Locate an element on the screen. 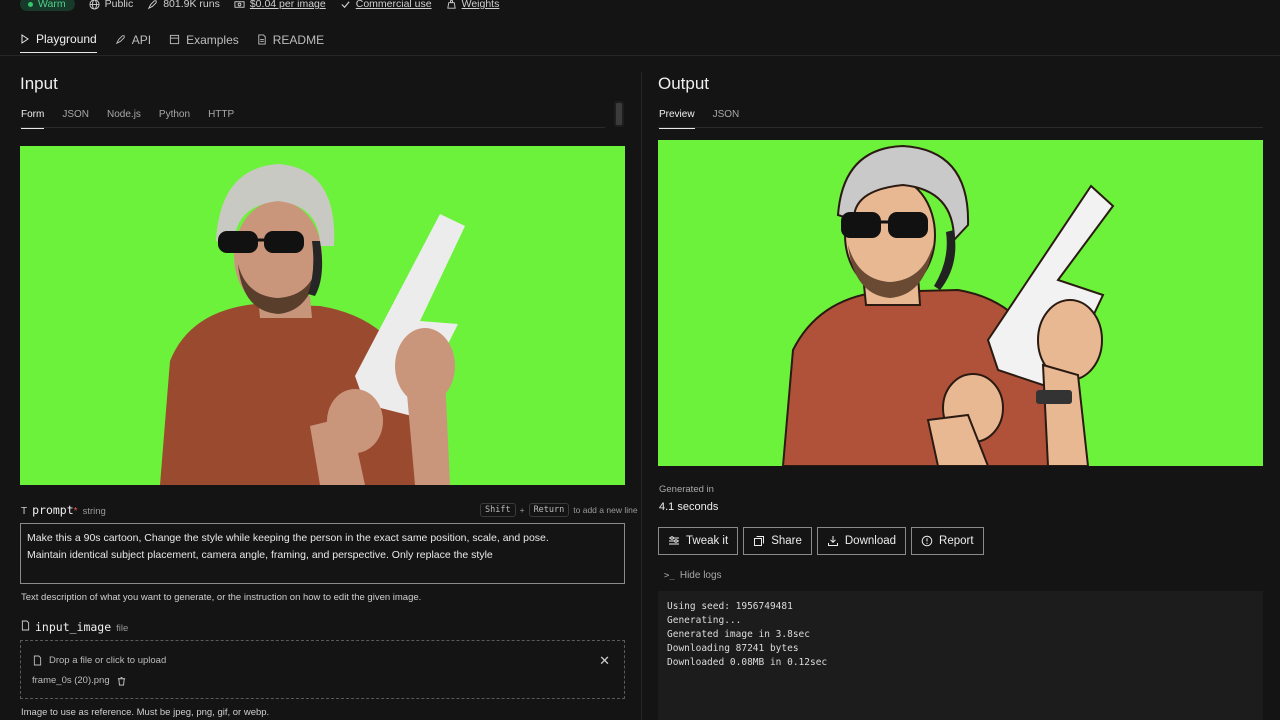 Image resolution: width=1280 pixels, height=720 pixels. tab-playground: Playground is located at coordinates (58, 39).